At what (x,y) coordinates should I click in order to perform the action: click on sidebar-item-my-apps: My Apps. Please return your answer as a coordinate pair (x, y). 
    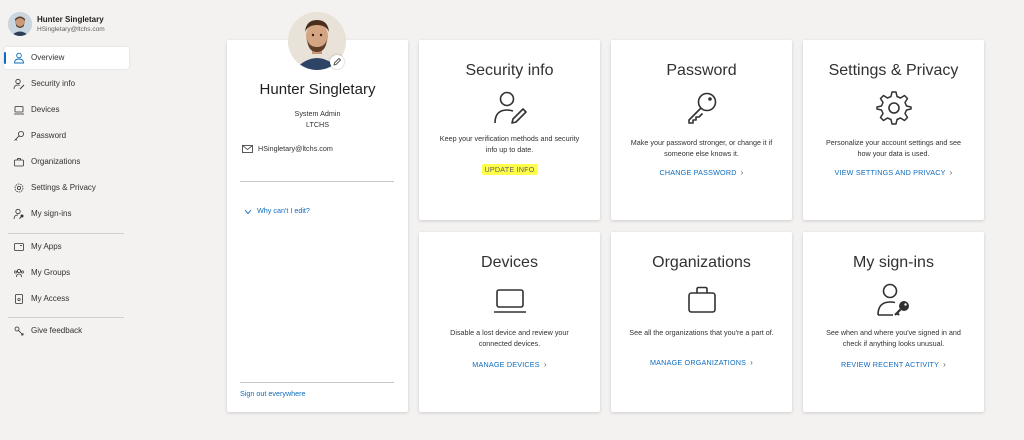
    Looking at the image, I should click on (66, 247).